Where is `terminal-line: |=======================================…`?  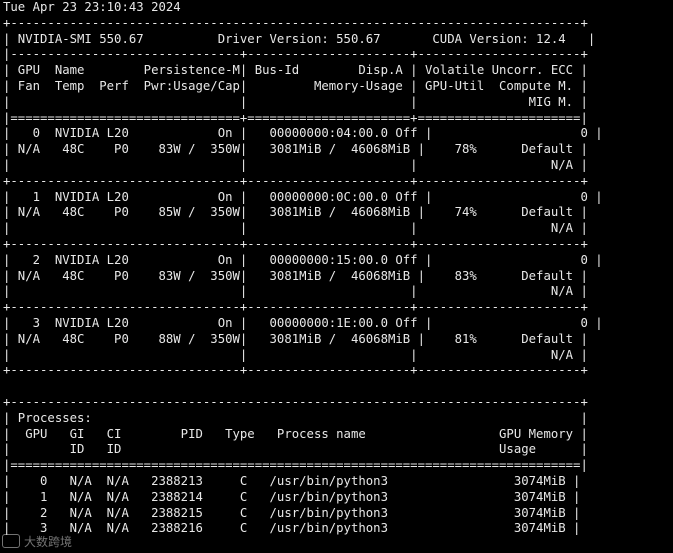
terminal-line: |=======================================… is located at coordinates (295, 465).